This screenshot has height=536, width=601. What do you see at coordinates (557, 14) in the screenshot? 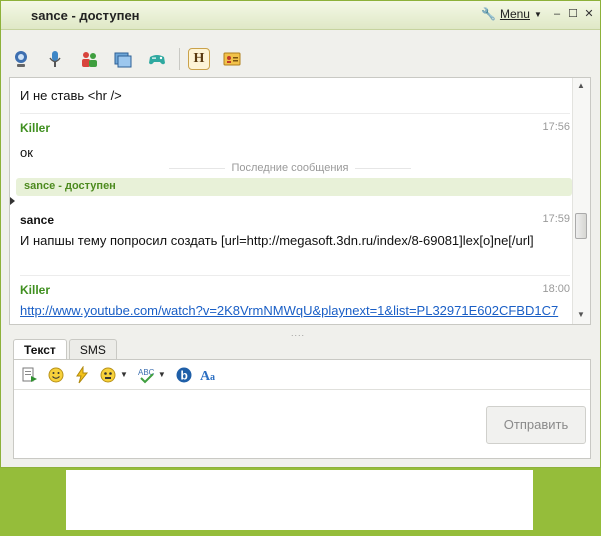
I see `minimize-button: –` at bounding box center [557, 14].